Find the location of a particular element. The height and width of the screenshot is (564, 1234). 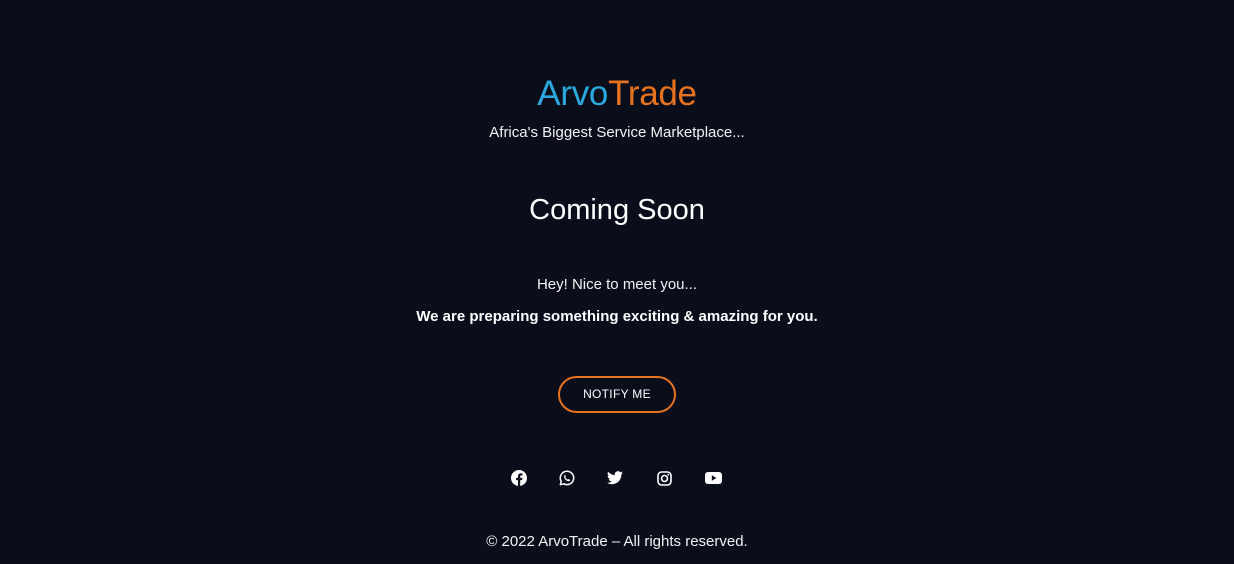

twitter-link is located at coordinates (615, 478).